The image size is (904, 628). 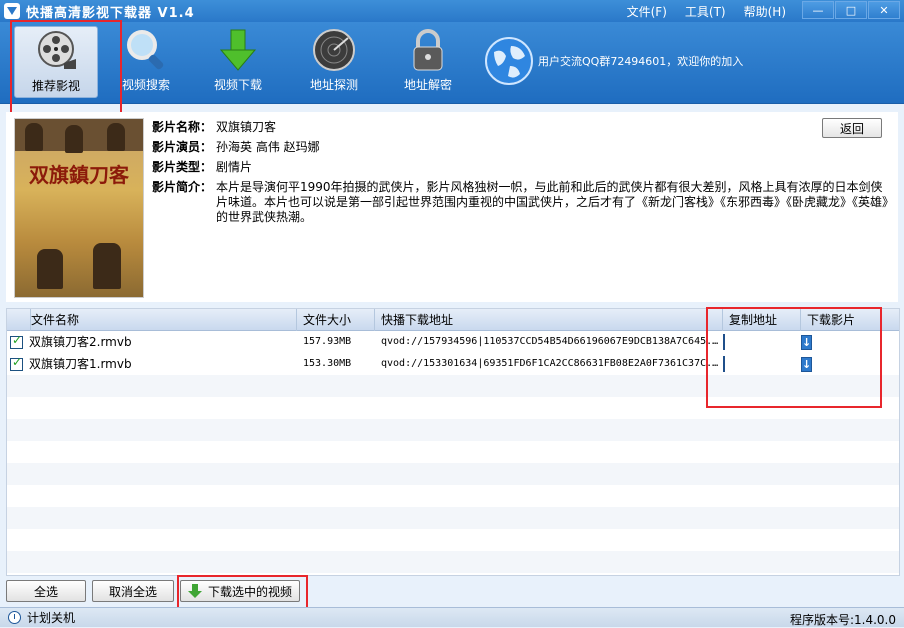 I want to click on deselect-all-button: 取消全选, so click(x=133, y=591).